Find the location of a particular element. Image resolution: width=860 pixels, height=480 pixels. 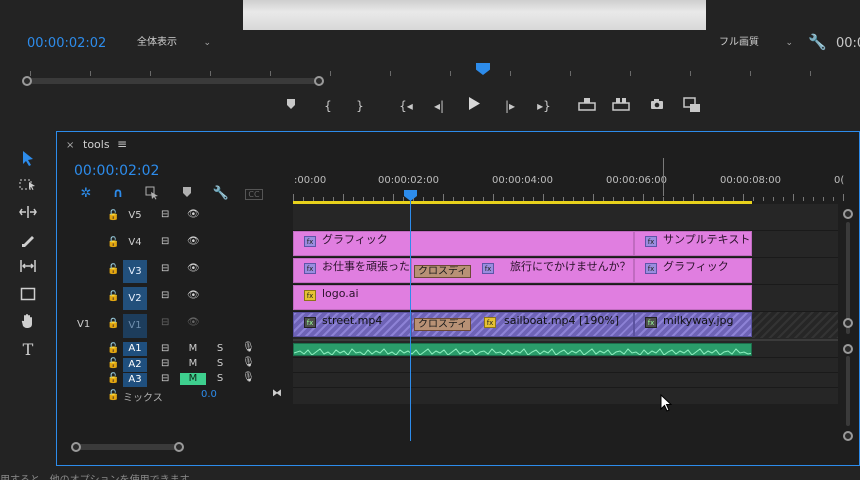

close-icon: × is located at coordinates (70, 145).